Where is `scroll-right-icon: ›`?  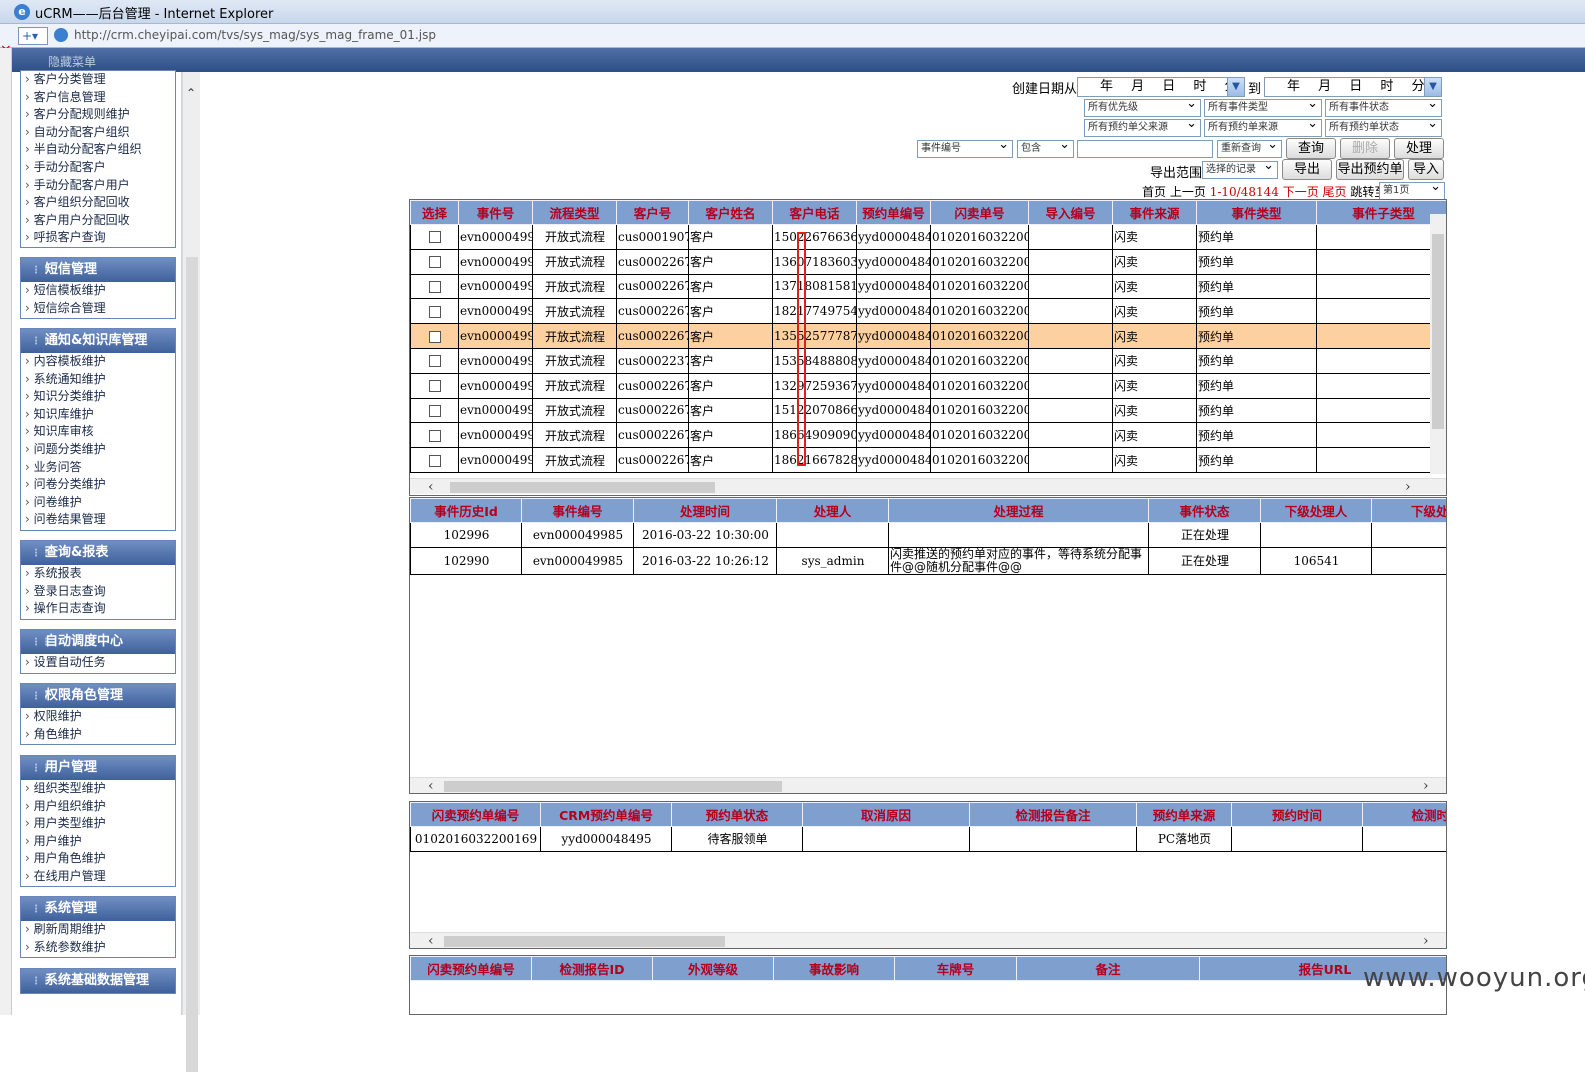 scroll-right-icon: › is located at coordinates (1408, 487).